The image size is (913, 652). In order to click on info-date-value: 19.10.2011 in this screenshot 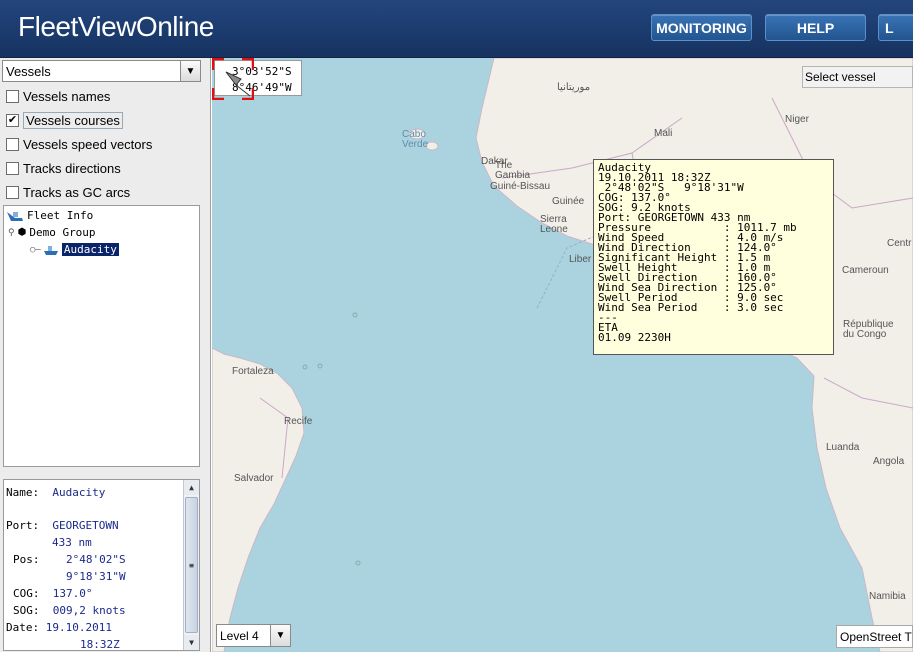, I will do `click(78, 627)`.